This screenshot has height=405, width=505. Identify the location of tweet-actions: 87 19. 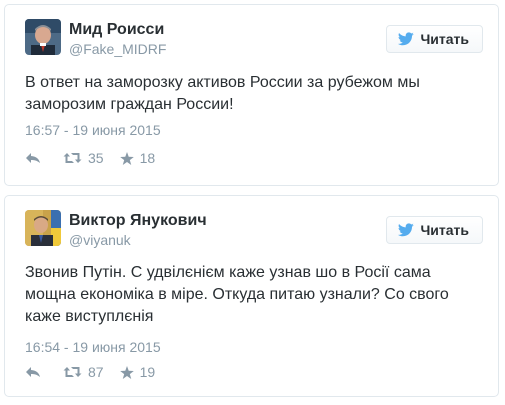
(90, 372).